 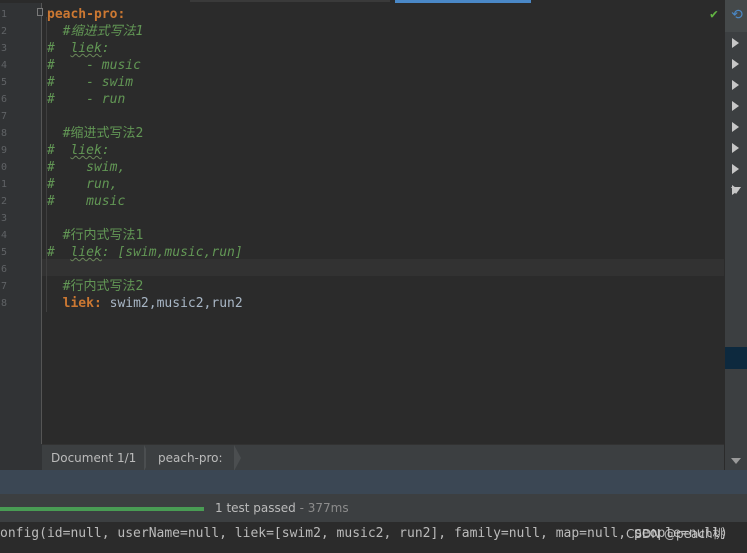 I want to click on code-line: # - music, so click(x=94, y=65).